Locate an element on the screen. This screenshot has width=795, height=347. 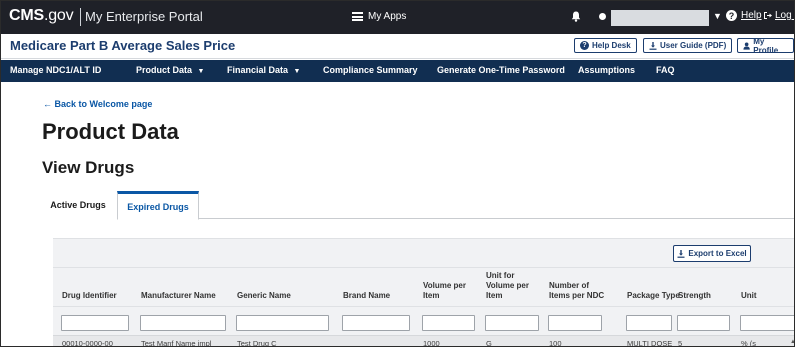
cell-unit-for-volume: G is located at coordinates (489, 343).